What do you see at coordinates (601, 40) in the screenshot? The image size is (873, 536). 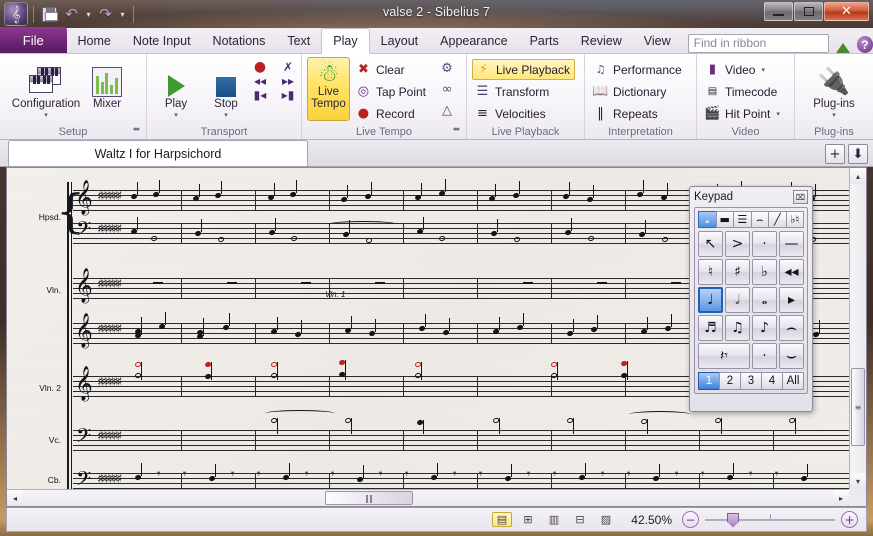 I see `tab-review: Review` at bounding box center [601, 40].